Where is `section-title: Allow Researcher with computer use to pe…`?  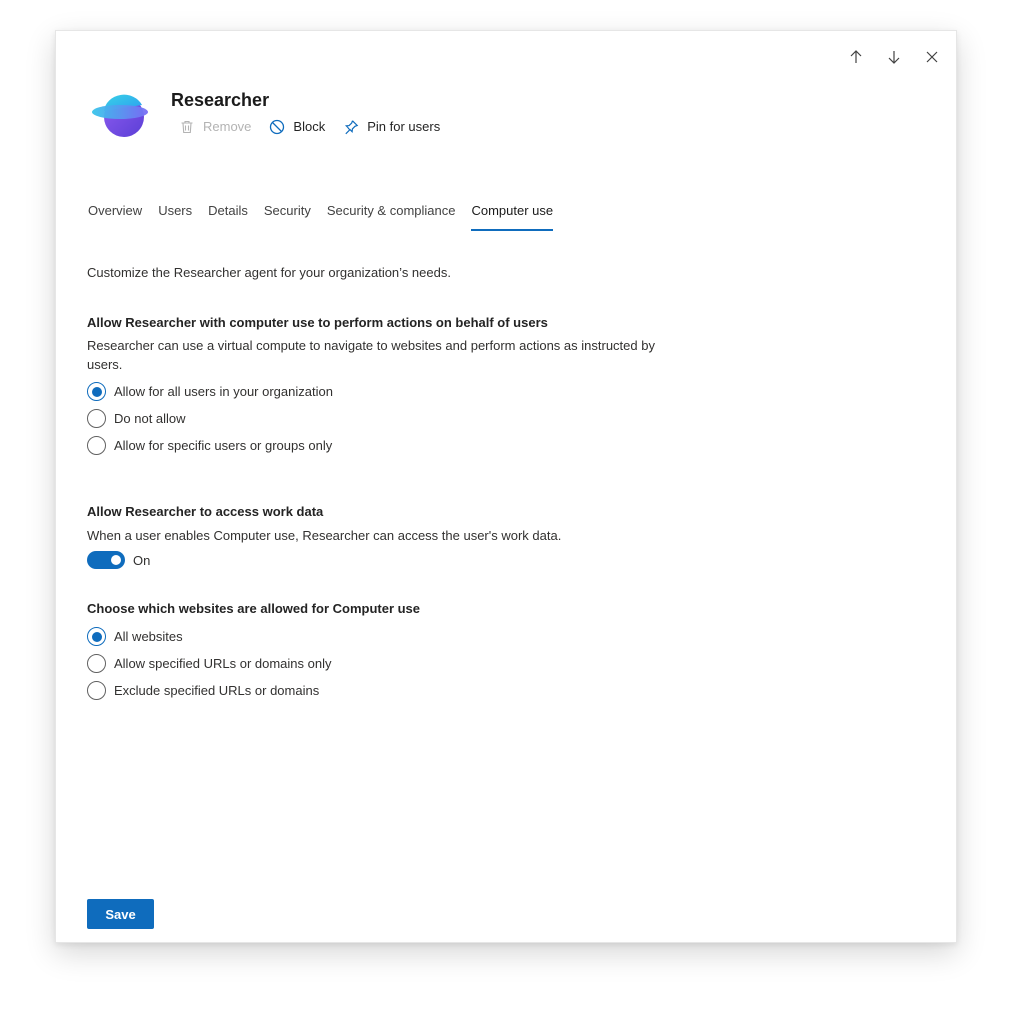
section-title: Allow Researcher with computer use to pe… is located at coordinates (317, 322).